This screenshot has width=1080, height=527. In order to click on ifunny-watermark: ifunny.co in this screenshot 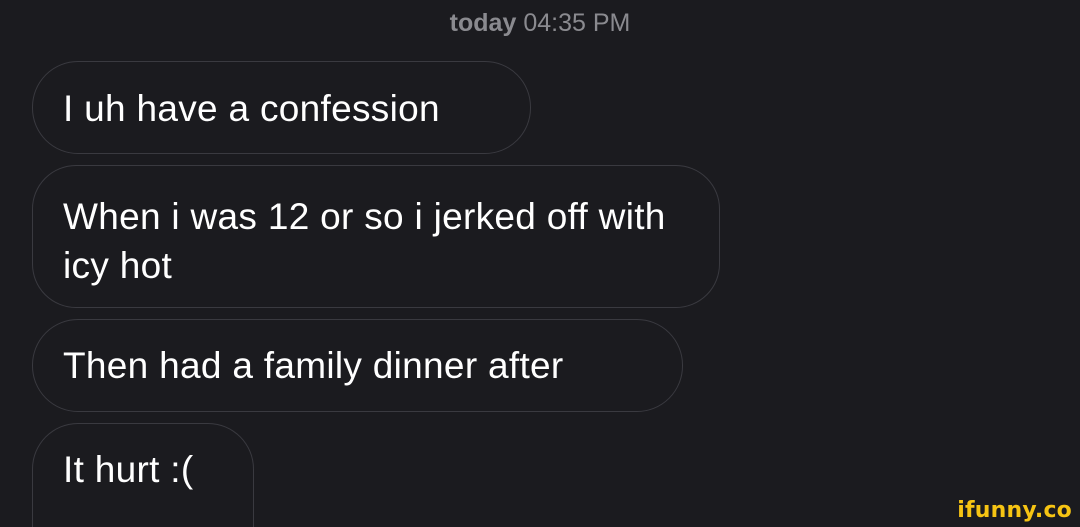, I will do `click(1014, 510)`.